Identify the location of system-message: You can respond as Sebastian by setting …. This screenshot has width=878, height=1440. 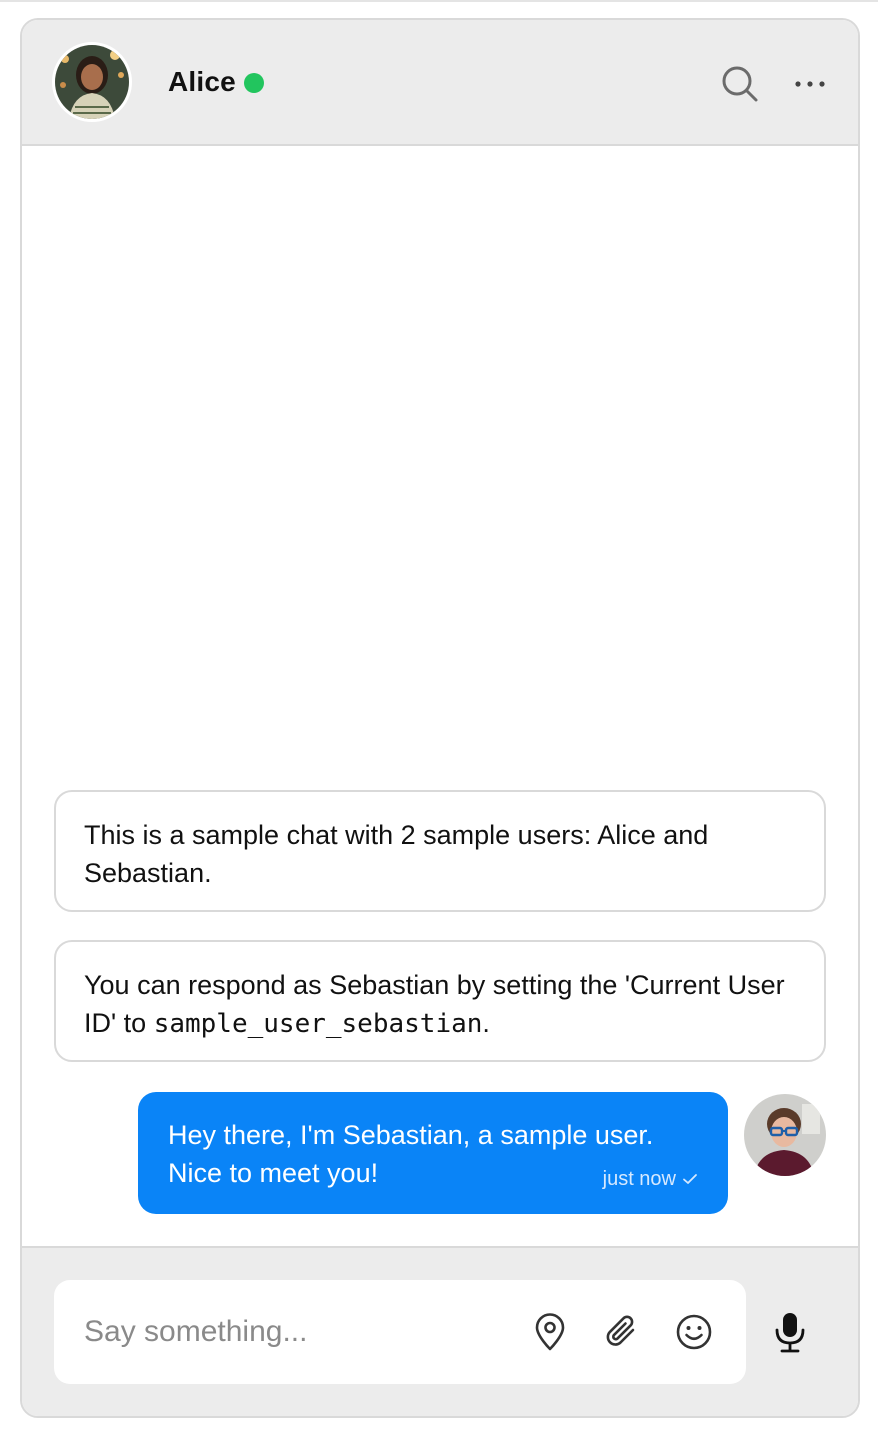
(440, 1001).